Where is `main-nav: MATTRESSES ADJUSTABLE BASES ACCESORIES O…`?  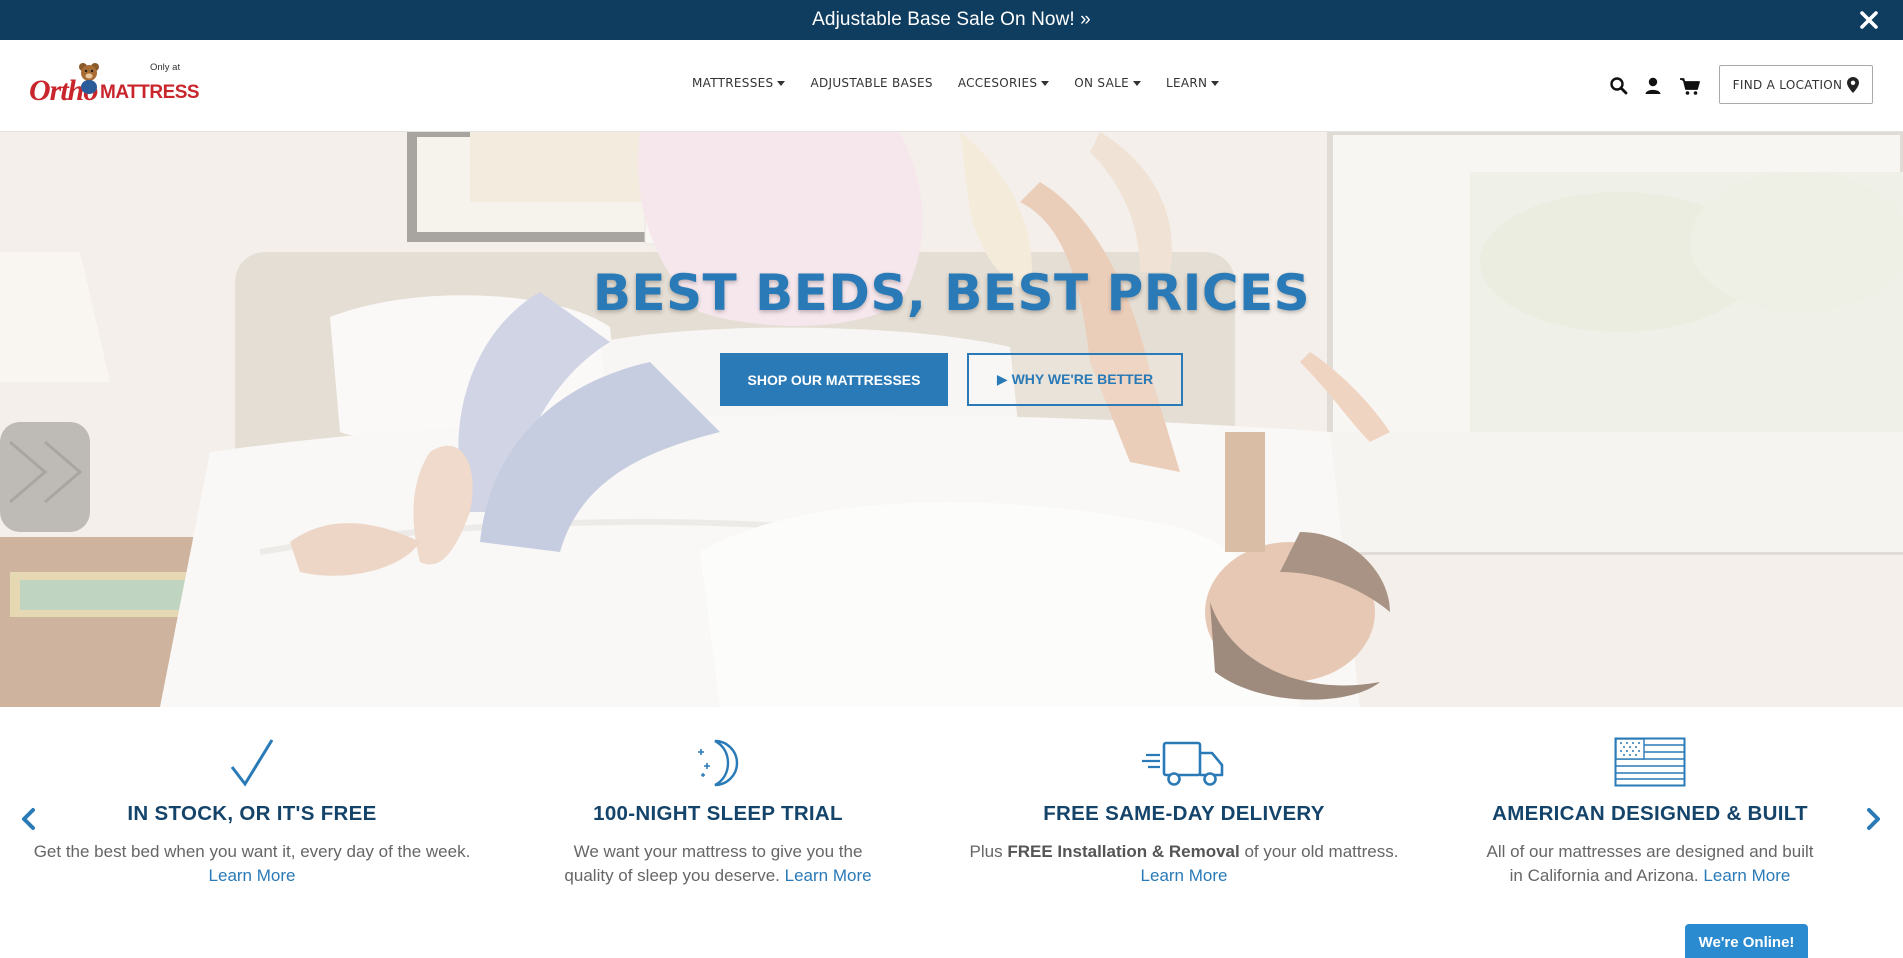 main-nav: MATTRESSES ADJUSTABLE BASES ACCESORIES O… is located at coordinates (956, 83).